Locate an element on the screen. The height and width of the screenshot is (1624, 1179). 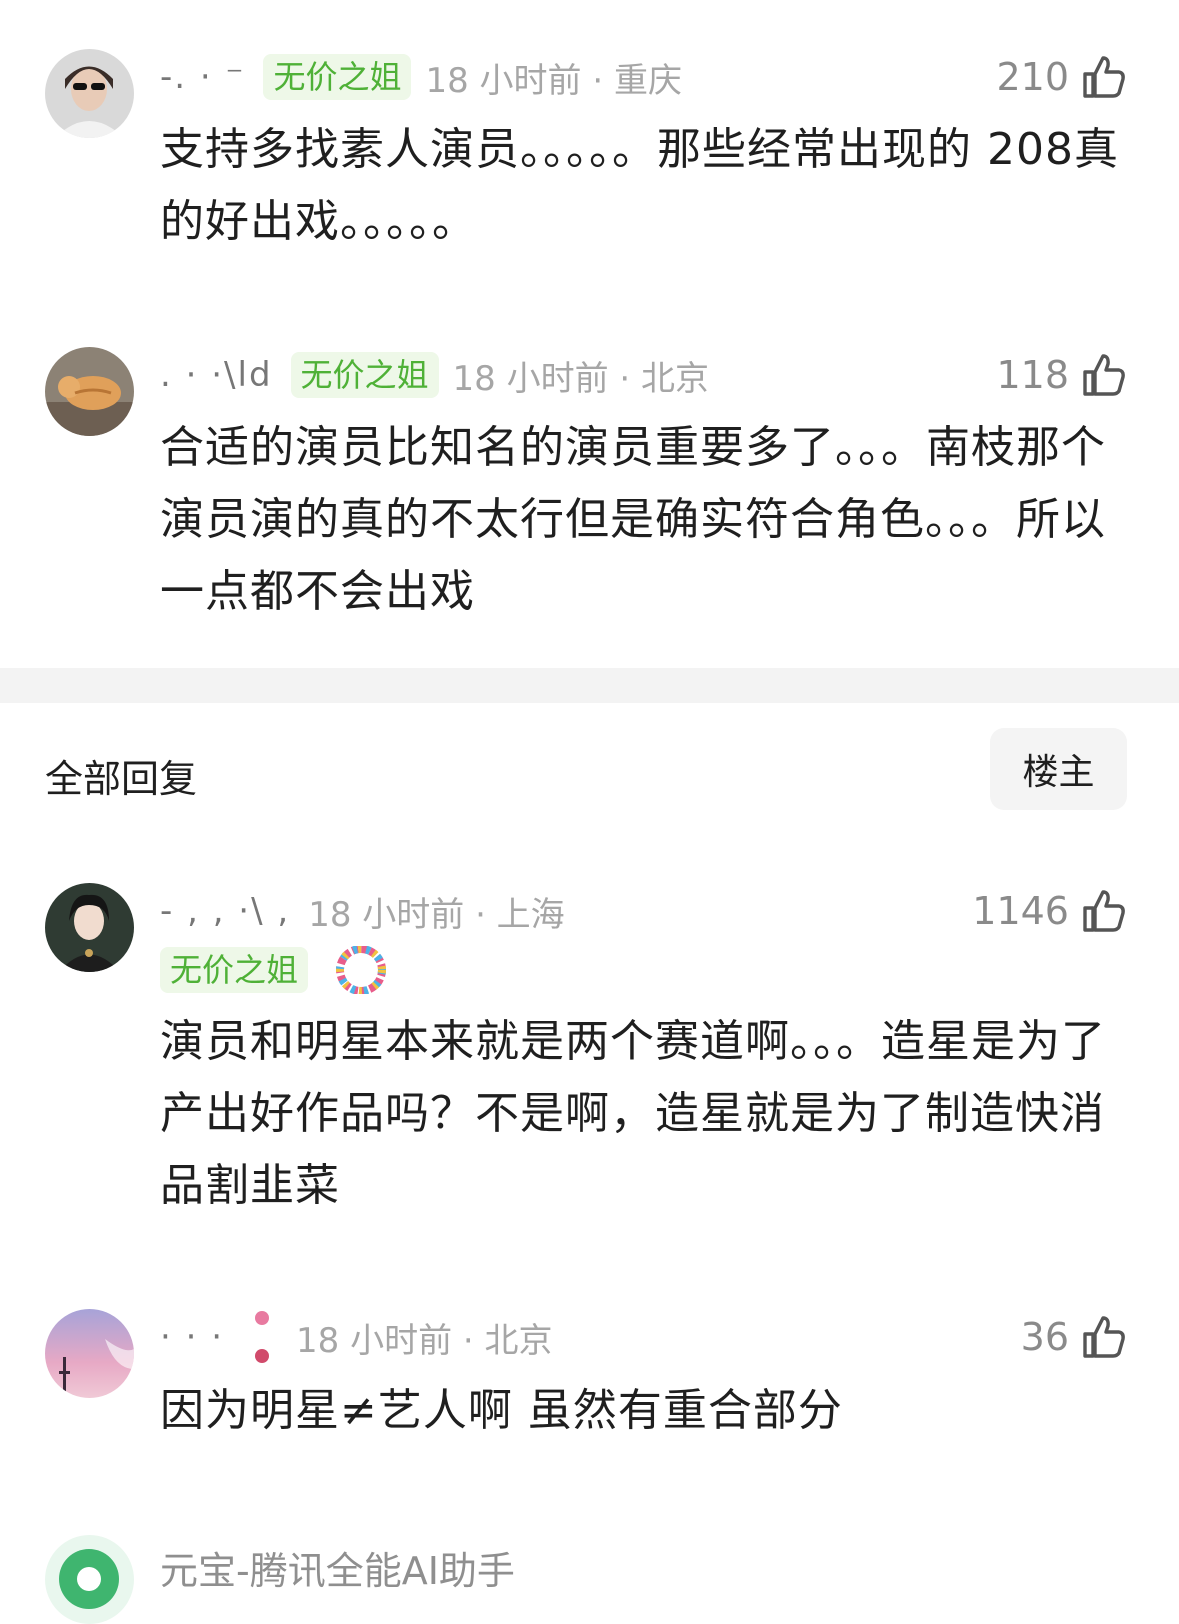
all-replies-title: 全部回复 is located at coordinates (121, 779).